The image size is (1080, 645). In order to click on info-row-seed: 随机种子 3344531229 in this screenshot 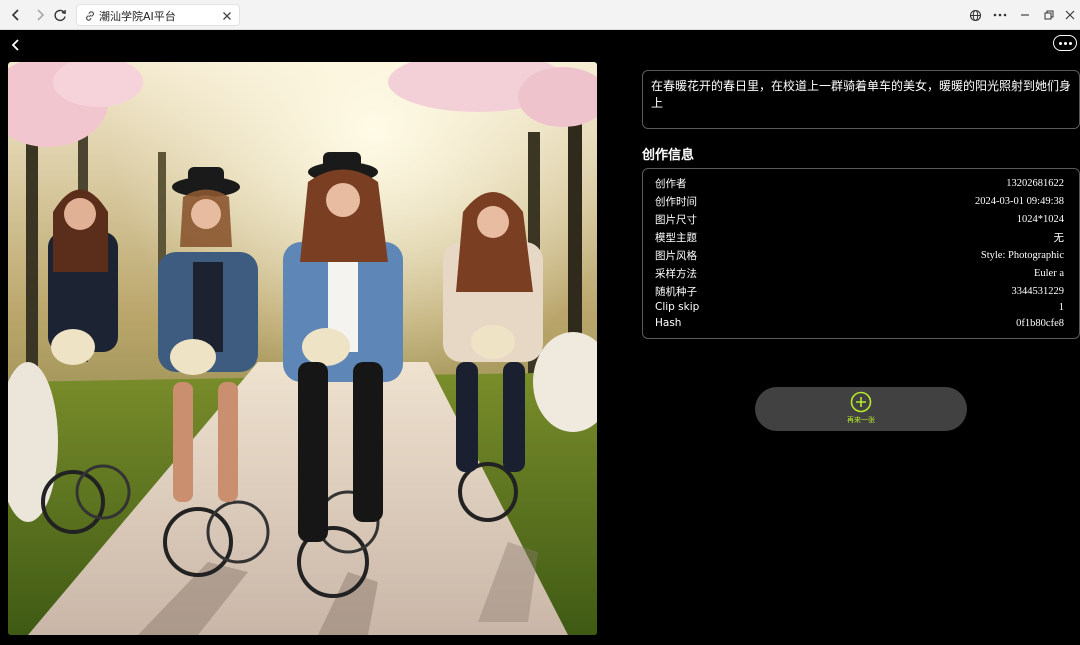, I will do `click(859, 291)`.